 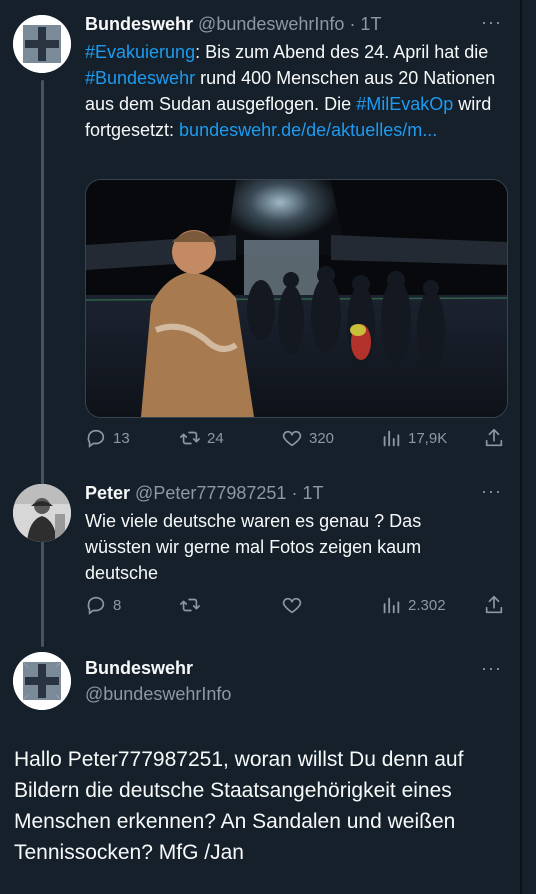 I want to click on hashtag-link: #MilEvakOp, so click(x=404, y=104).